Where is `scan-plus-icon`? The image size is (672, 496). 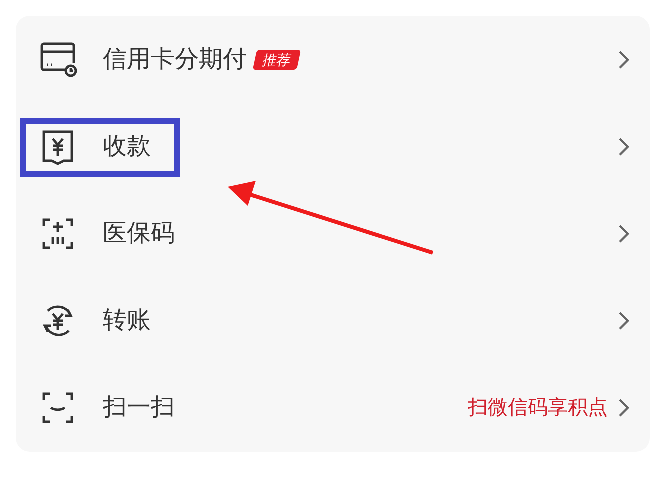
scan-plus-icon is located at coordinates (58, 233).